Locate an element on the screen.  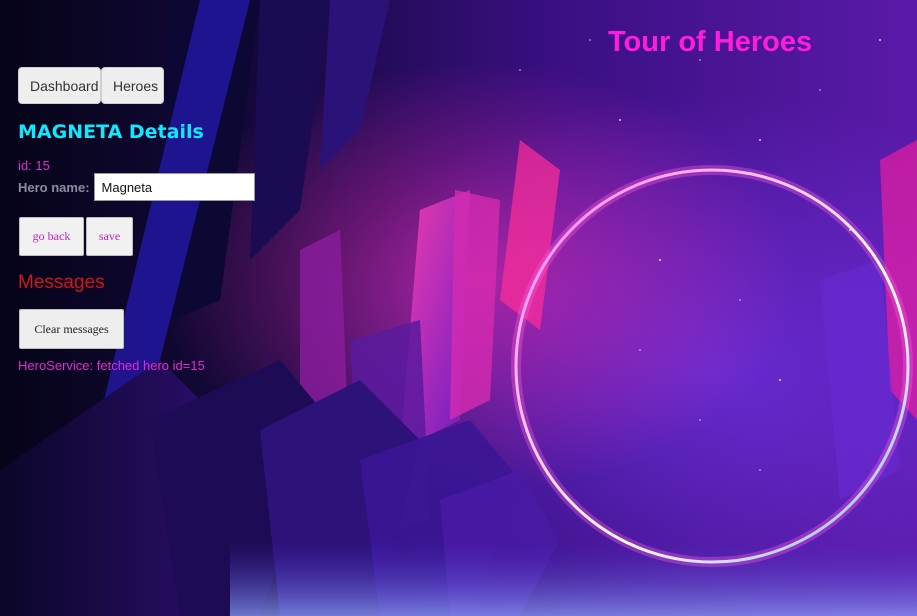
main-nav: Dashboard Heroes is located at coordinates (91, 85).